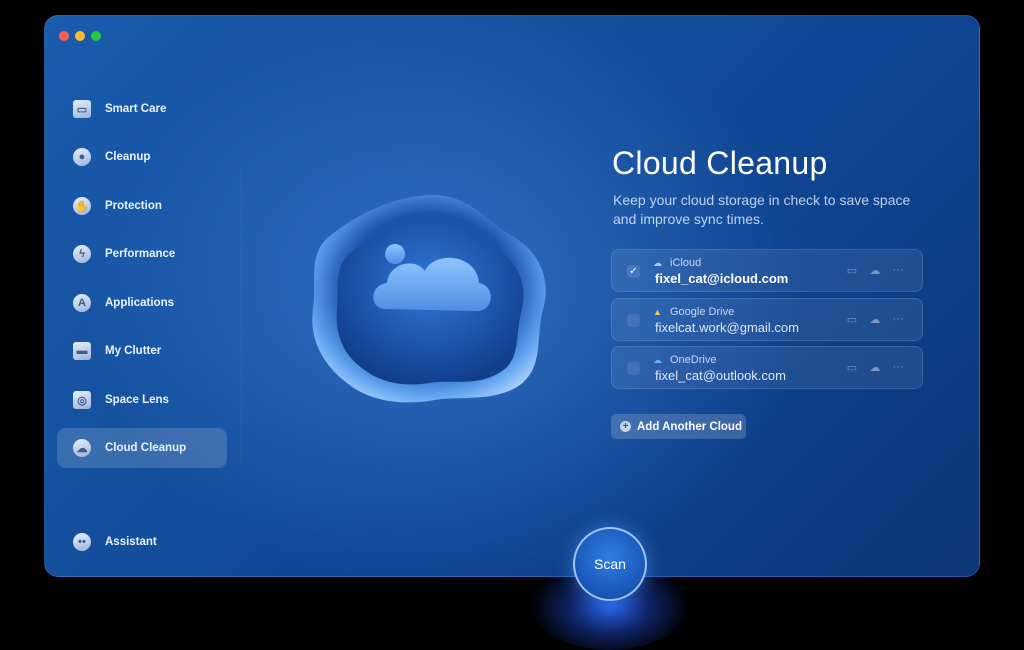 The width and height of the screenshot is (1024, 650). I want to click on lightning-icon: ϟ, so click(82, 254).